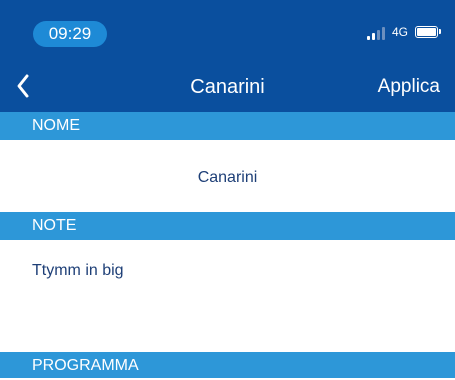  What do you see at coordinates (227, 365) in the screenshot?
I see `section-header-program: PROGRAMMA` at bounding box center [227, 365].